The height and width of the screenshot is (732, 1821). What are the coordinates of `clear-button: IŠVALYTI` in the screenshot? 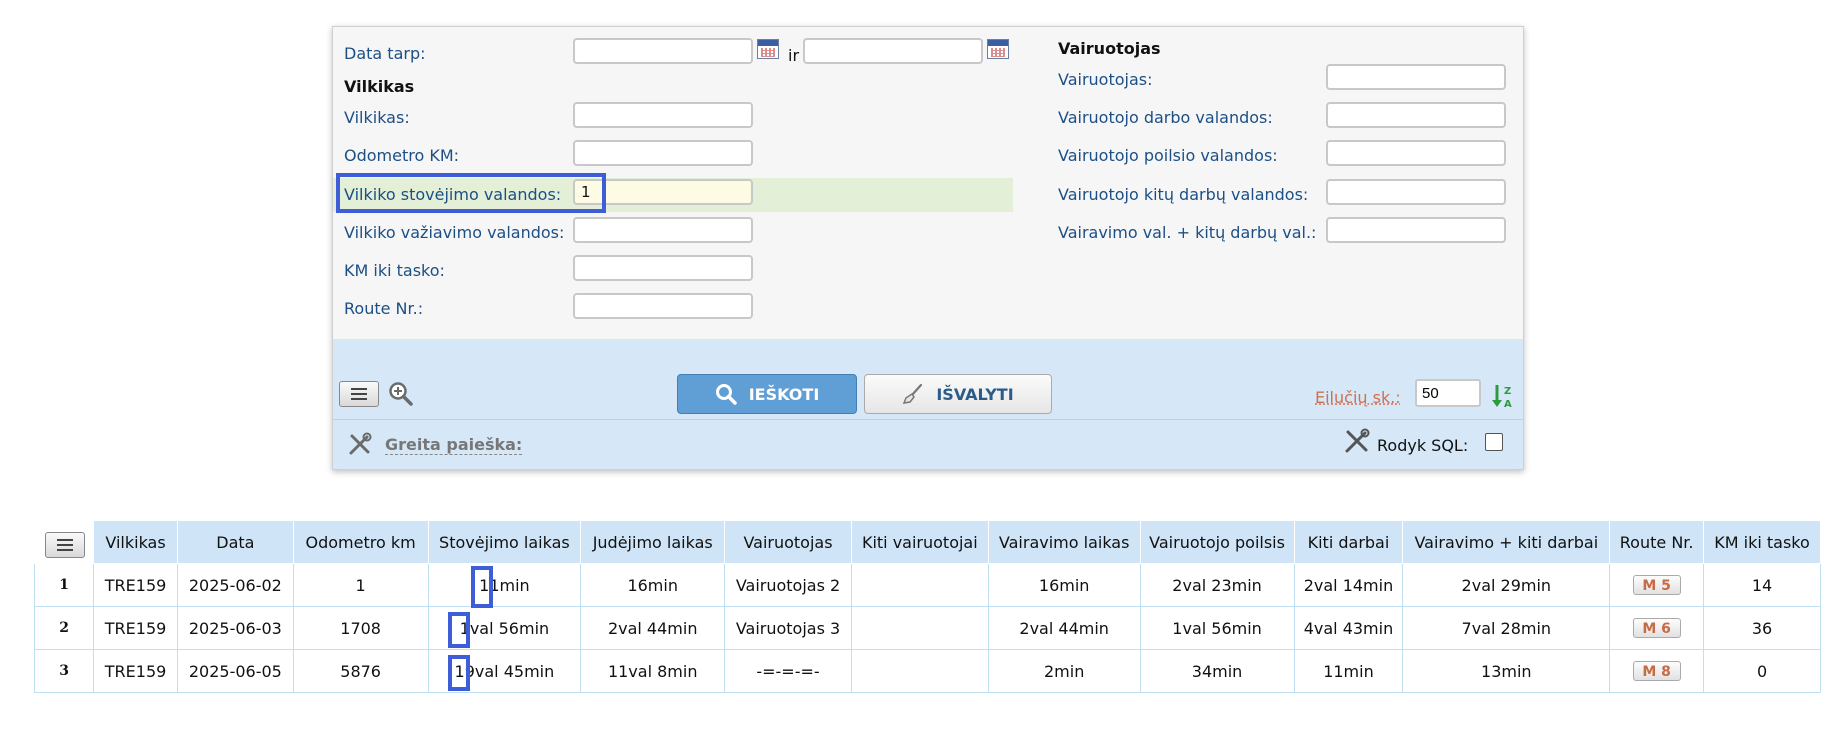 It's located at (958, 394).